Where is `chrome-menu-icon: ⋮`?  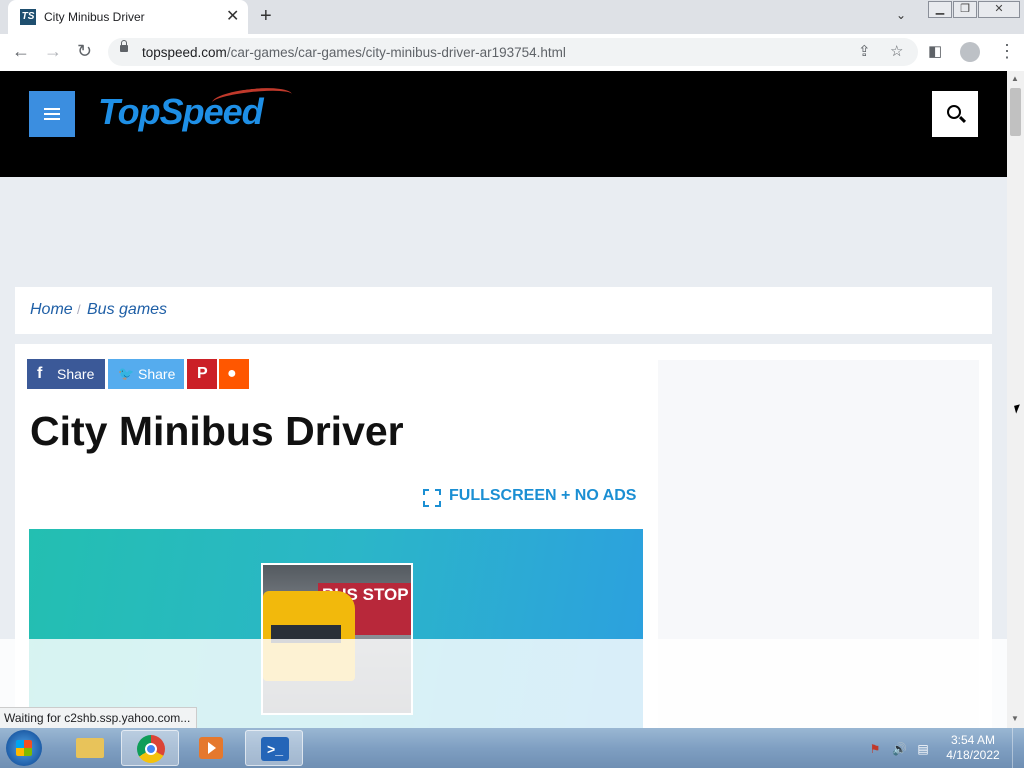
chrome-menu-icon: ⋮ is located at coordinates (1007, 51).